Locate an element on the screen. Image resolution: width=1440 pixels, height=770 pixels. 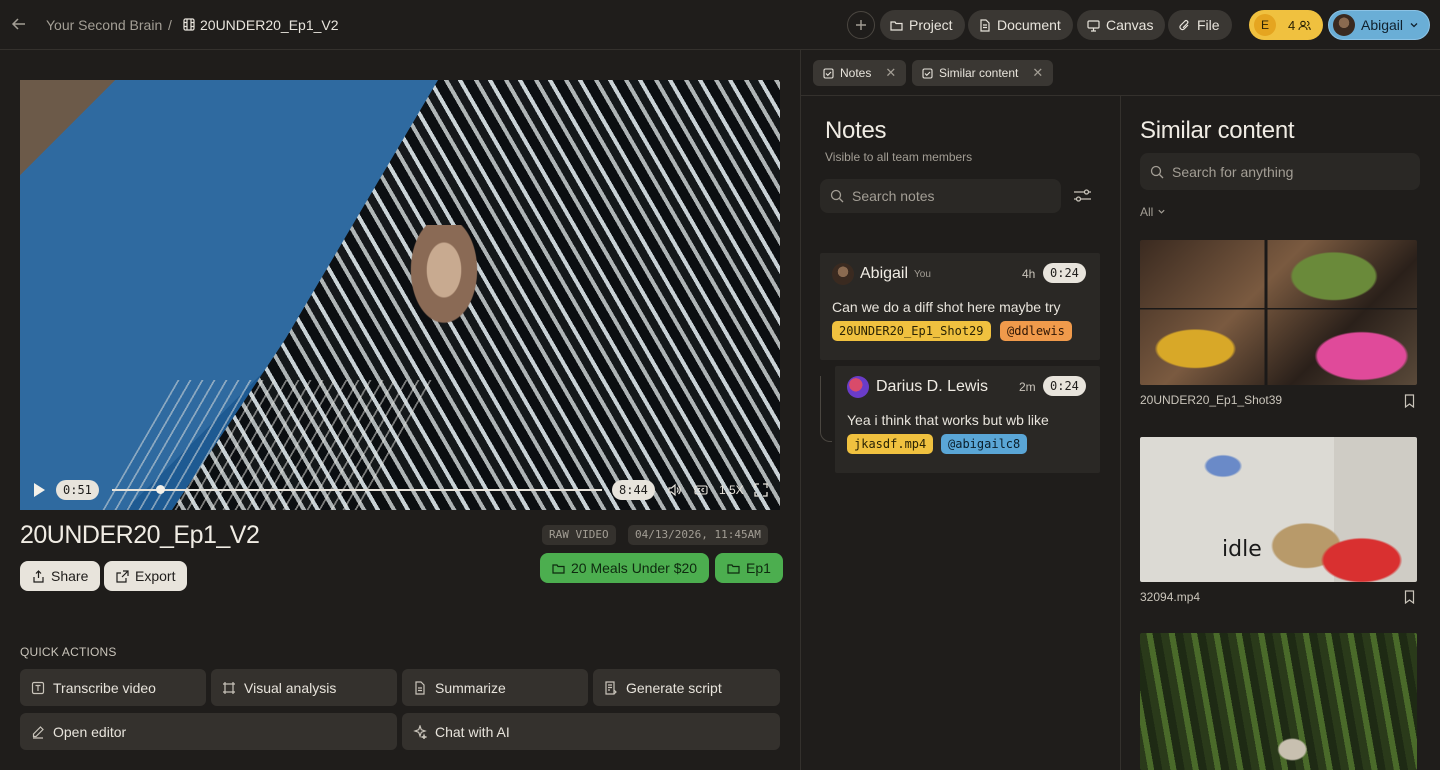
user-menu-button: Abigail is located at coordinates (1379, 25).